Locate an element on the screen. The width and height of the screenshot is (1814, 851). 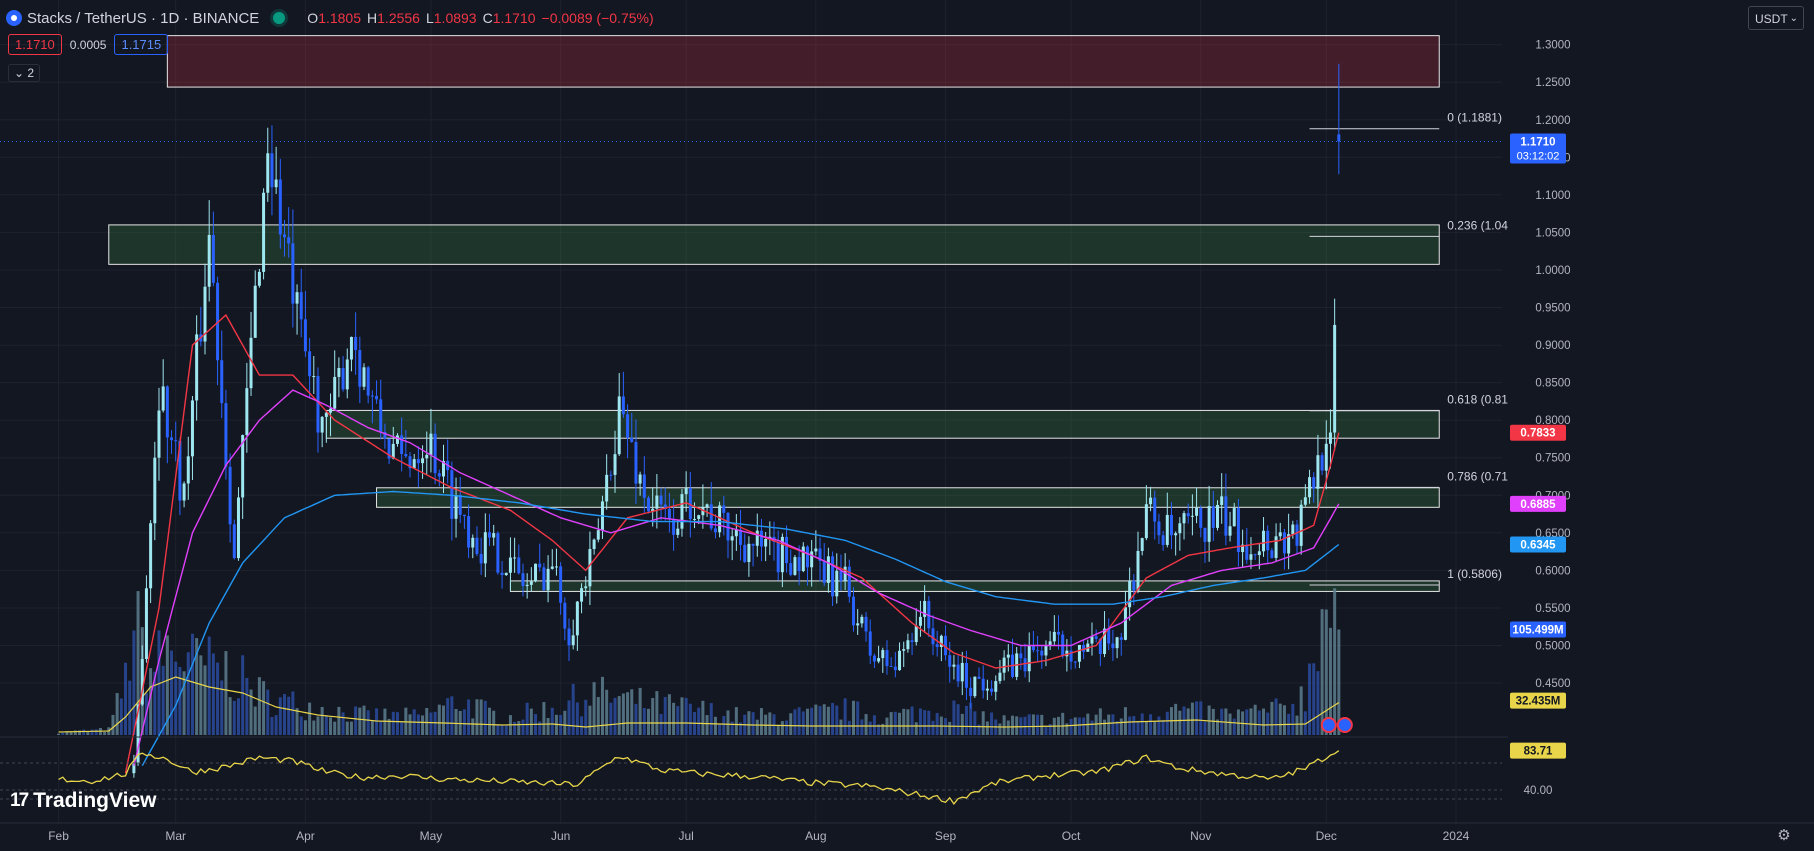
currency-select: USDT ⌄ is located at coordinates (1776, 18).